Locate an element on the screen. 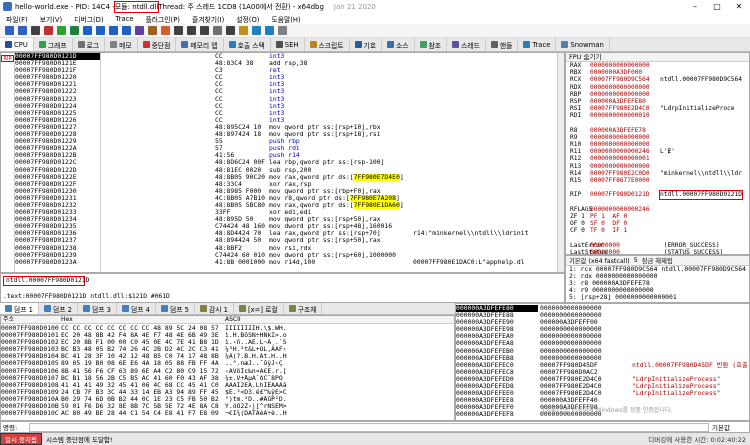 The image size is (750, 445). command-input is located at coordinates (369, 427).